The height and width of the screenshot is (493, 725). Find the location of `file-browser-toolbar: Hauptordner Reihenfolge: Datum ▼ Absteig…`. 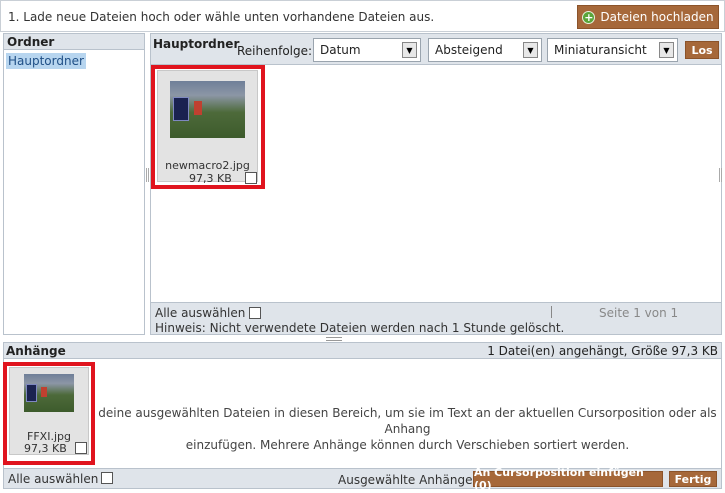

file-browser-toolbar: Hauptordner Reihenfolge: Datum ▼ Absteig… is located at coordinates (436, 49).